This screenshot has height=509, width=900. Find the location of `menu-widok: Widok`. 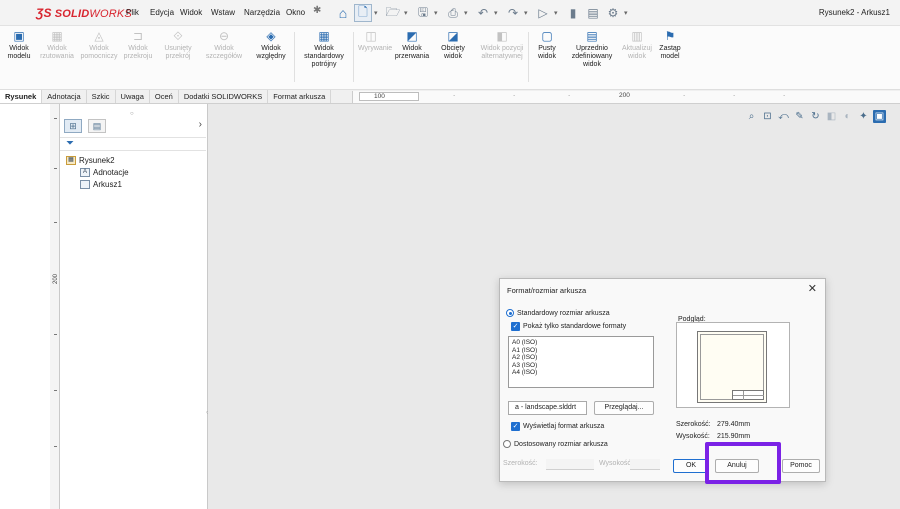

menu-widok: Widok is located at coordinates (191, 12).